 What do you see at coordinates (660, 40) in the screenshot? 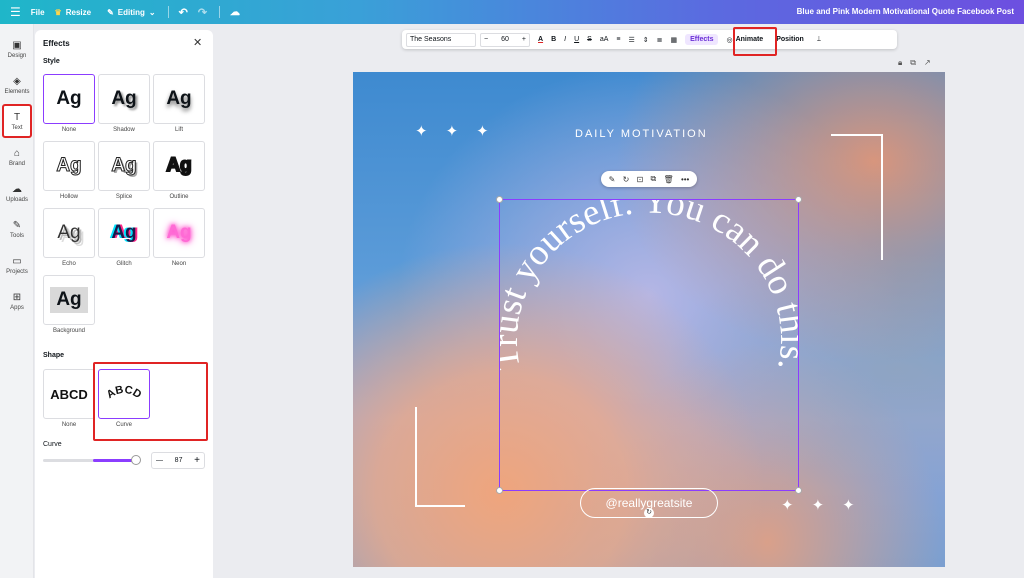
I see `format-icon: ≣` at bounding box center [660, 40].